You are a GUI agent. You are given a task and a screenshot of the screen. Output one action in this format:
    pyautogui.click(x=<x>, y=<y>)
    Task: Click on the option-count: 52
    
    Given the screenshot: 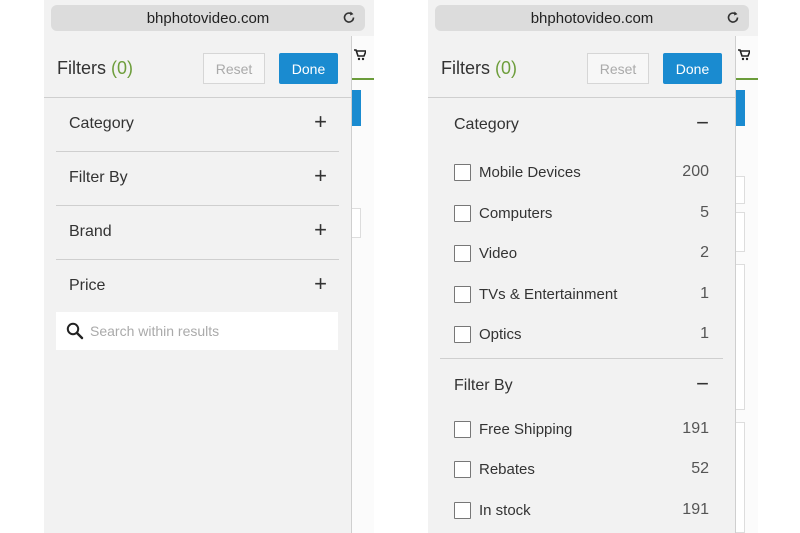 What is the action you would take?
    pyautogui.click(x=700, y=468)
    